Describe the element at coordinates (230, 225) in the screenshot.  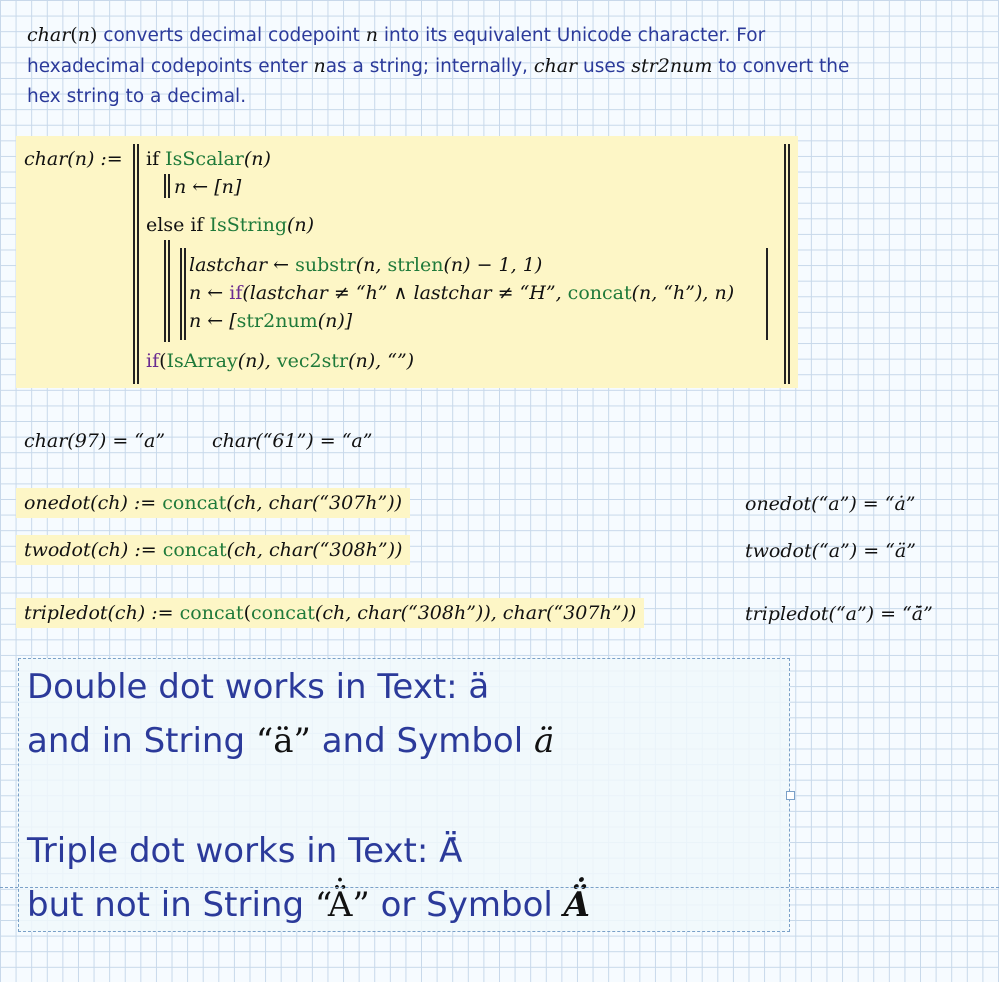
I see `def-line-3: else if IsString(n)` at that location.